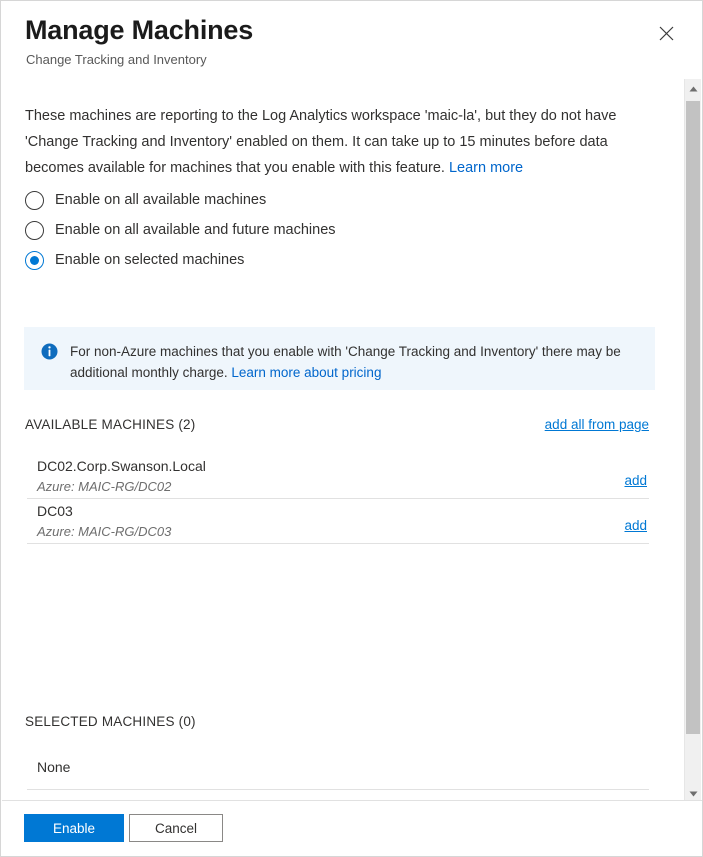 This screenshot has width=703, height=857. I want to click on info-circle-icon, so click(49, 351).